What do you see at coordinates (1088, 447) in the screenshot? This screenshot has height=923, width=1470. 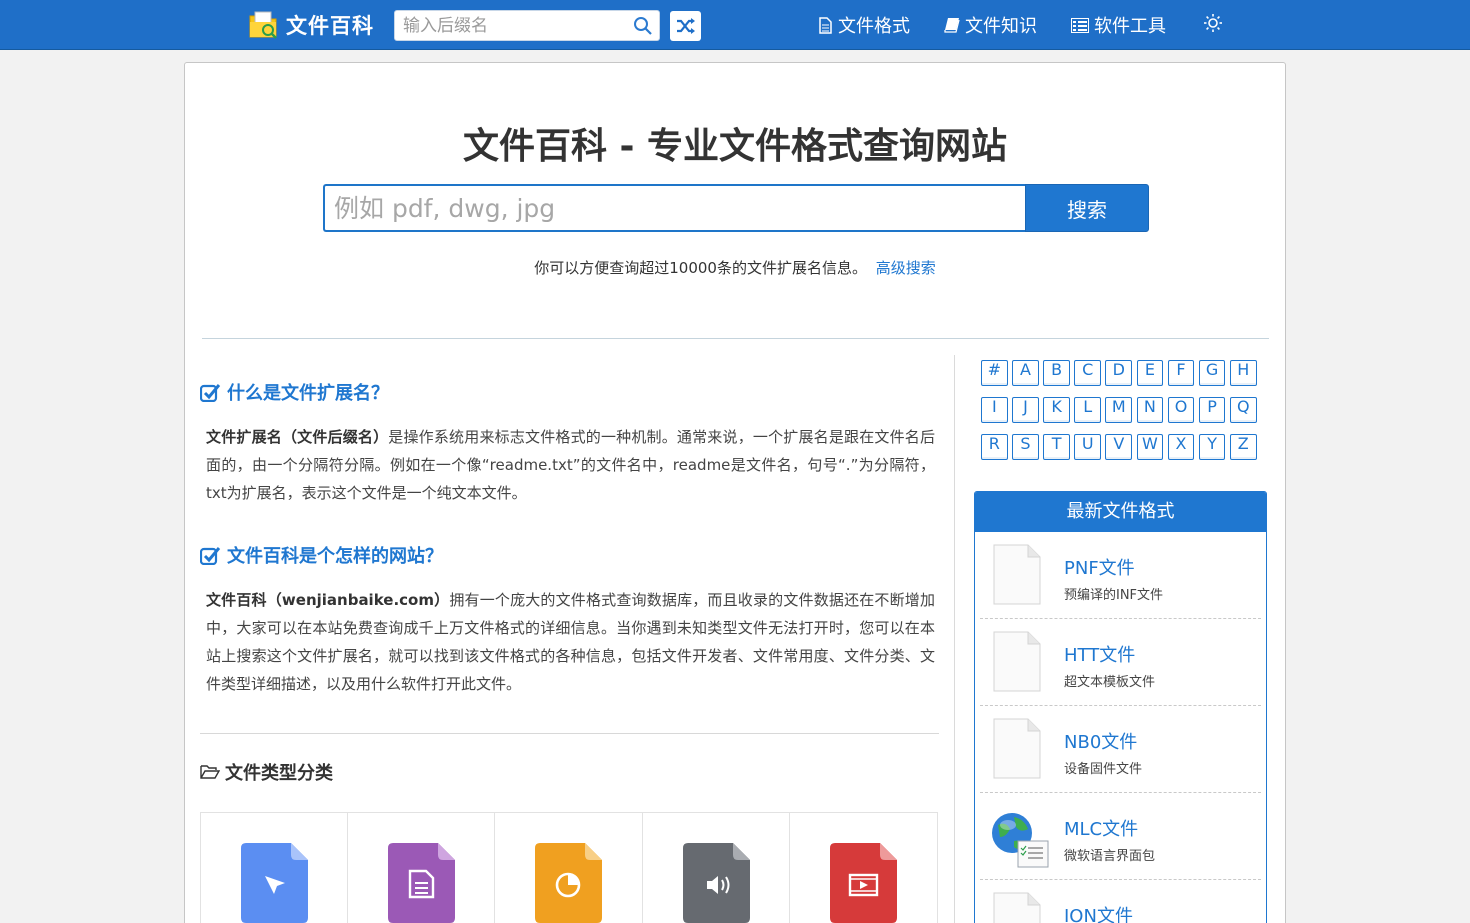 I see `alphabet-button: U` at bounding box center [1088, 447].